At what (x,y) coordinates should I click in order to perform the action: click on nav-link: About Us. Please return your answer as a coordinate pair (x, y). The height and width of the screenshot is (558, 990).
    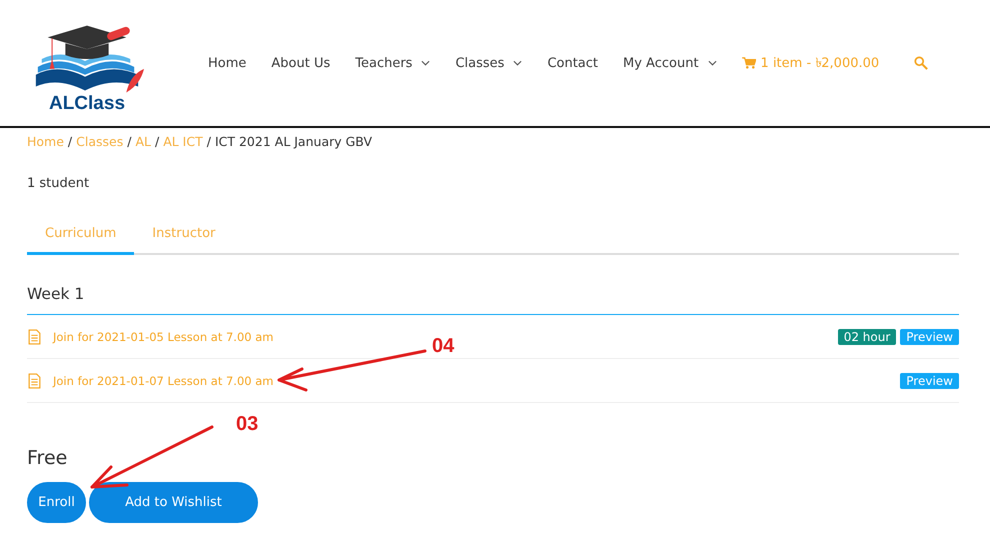
    Looking at the image, I should click on (300, 63).